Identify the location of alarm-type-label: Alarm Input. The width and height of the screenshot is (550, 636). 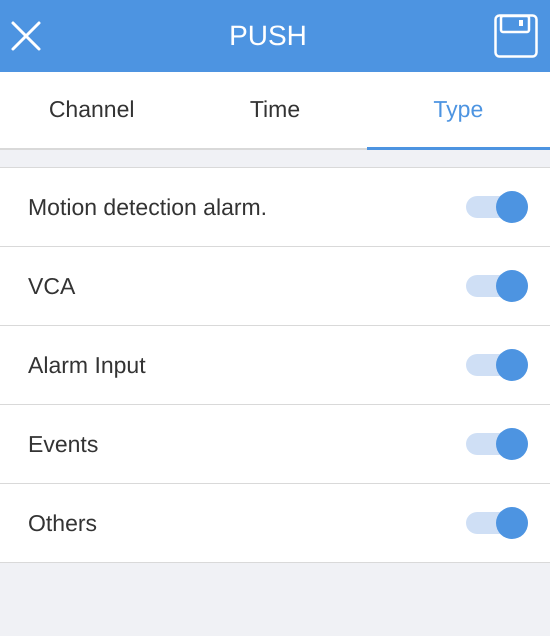
(87, 365).